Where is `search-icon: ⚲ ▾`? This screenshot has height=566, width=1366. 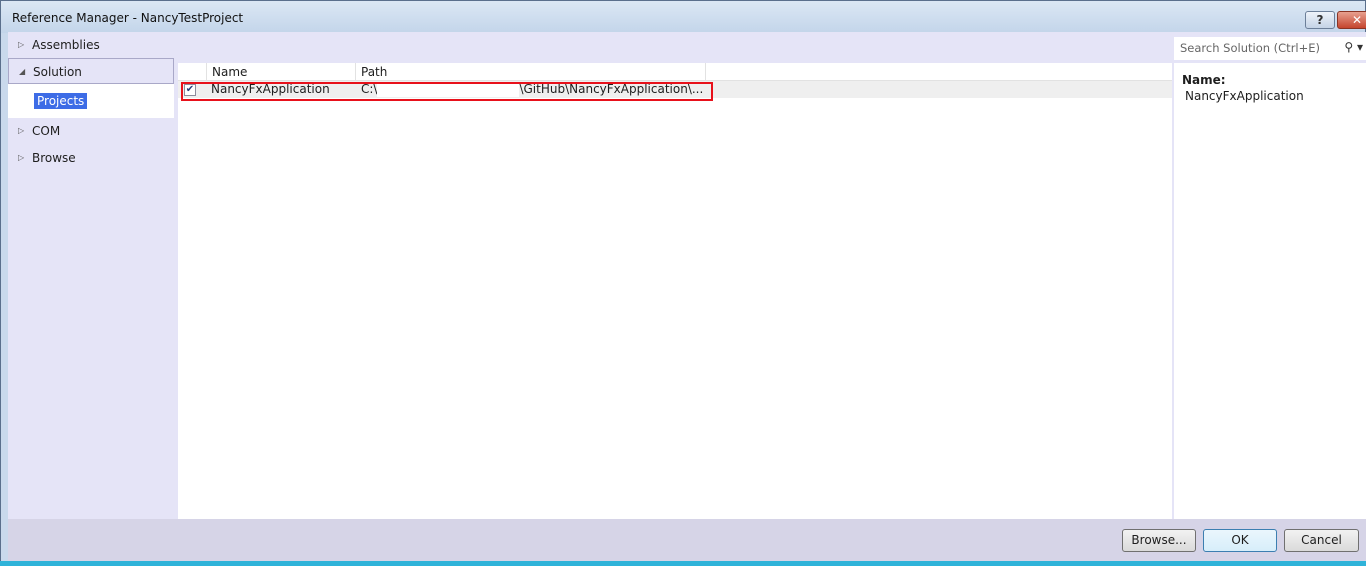 search-icon: ⚲ ▾ is located at coordinates (1353, 47).